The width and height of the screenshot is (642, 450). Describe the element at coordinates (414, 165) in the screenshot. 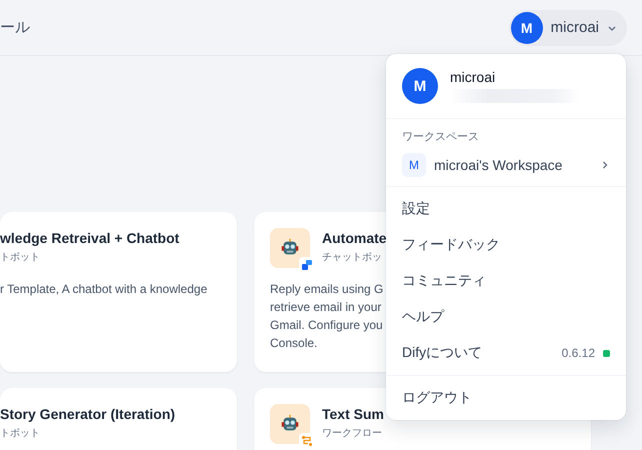

I see `workspace-avatar: M` at that location.